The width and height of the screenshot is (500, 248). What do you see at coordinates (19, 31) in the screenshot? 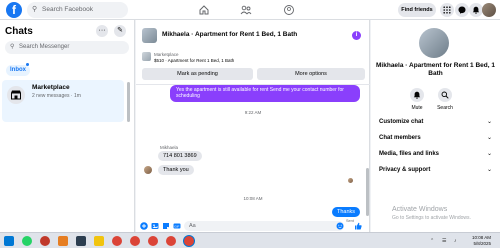
I see `chats-heading: Chats` at bounding box center [19, 31].